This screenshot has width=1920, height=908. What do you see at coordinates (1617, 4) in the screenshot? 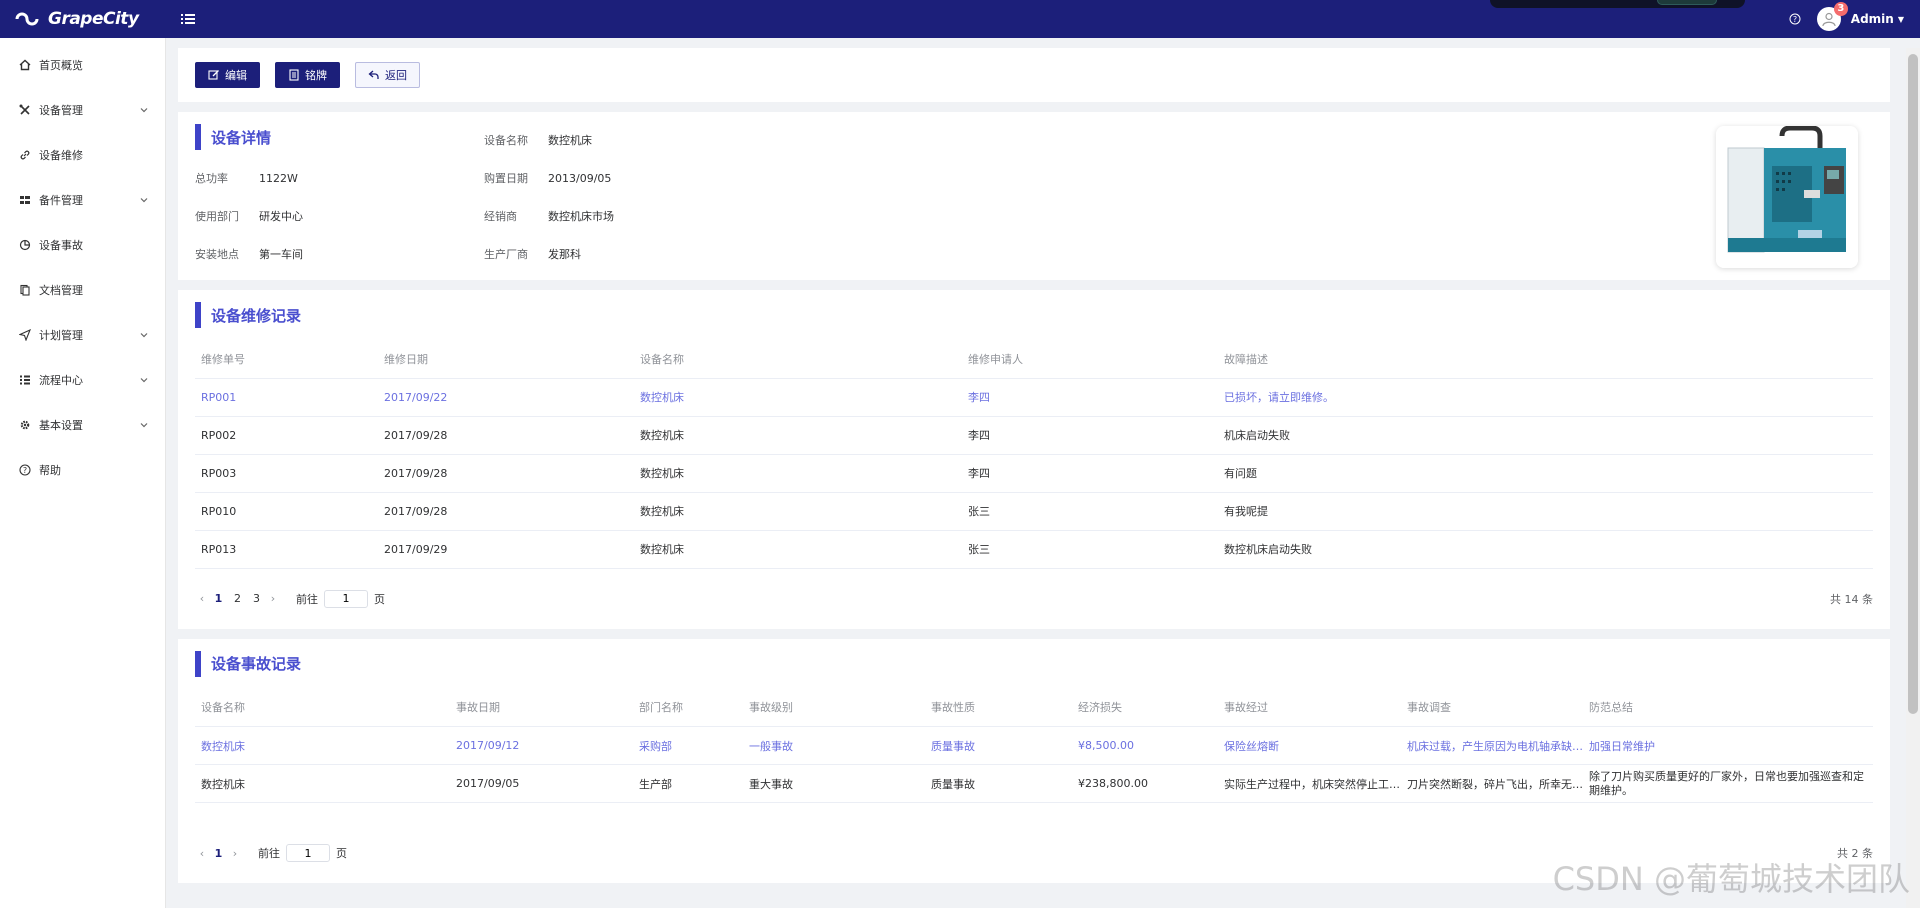
I see `floating-panel-edge` at bounding box center [1617, 4].